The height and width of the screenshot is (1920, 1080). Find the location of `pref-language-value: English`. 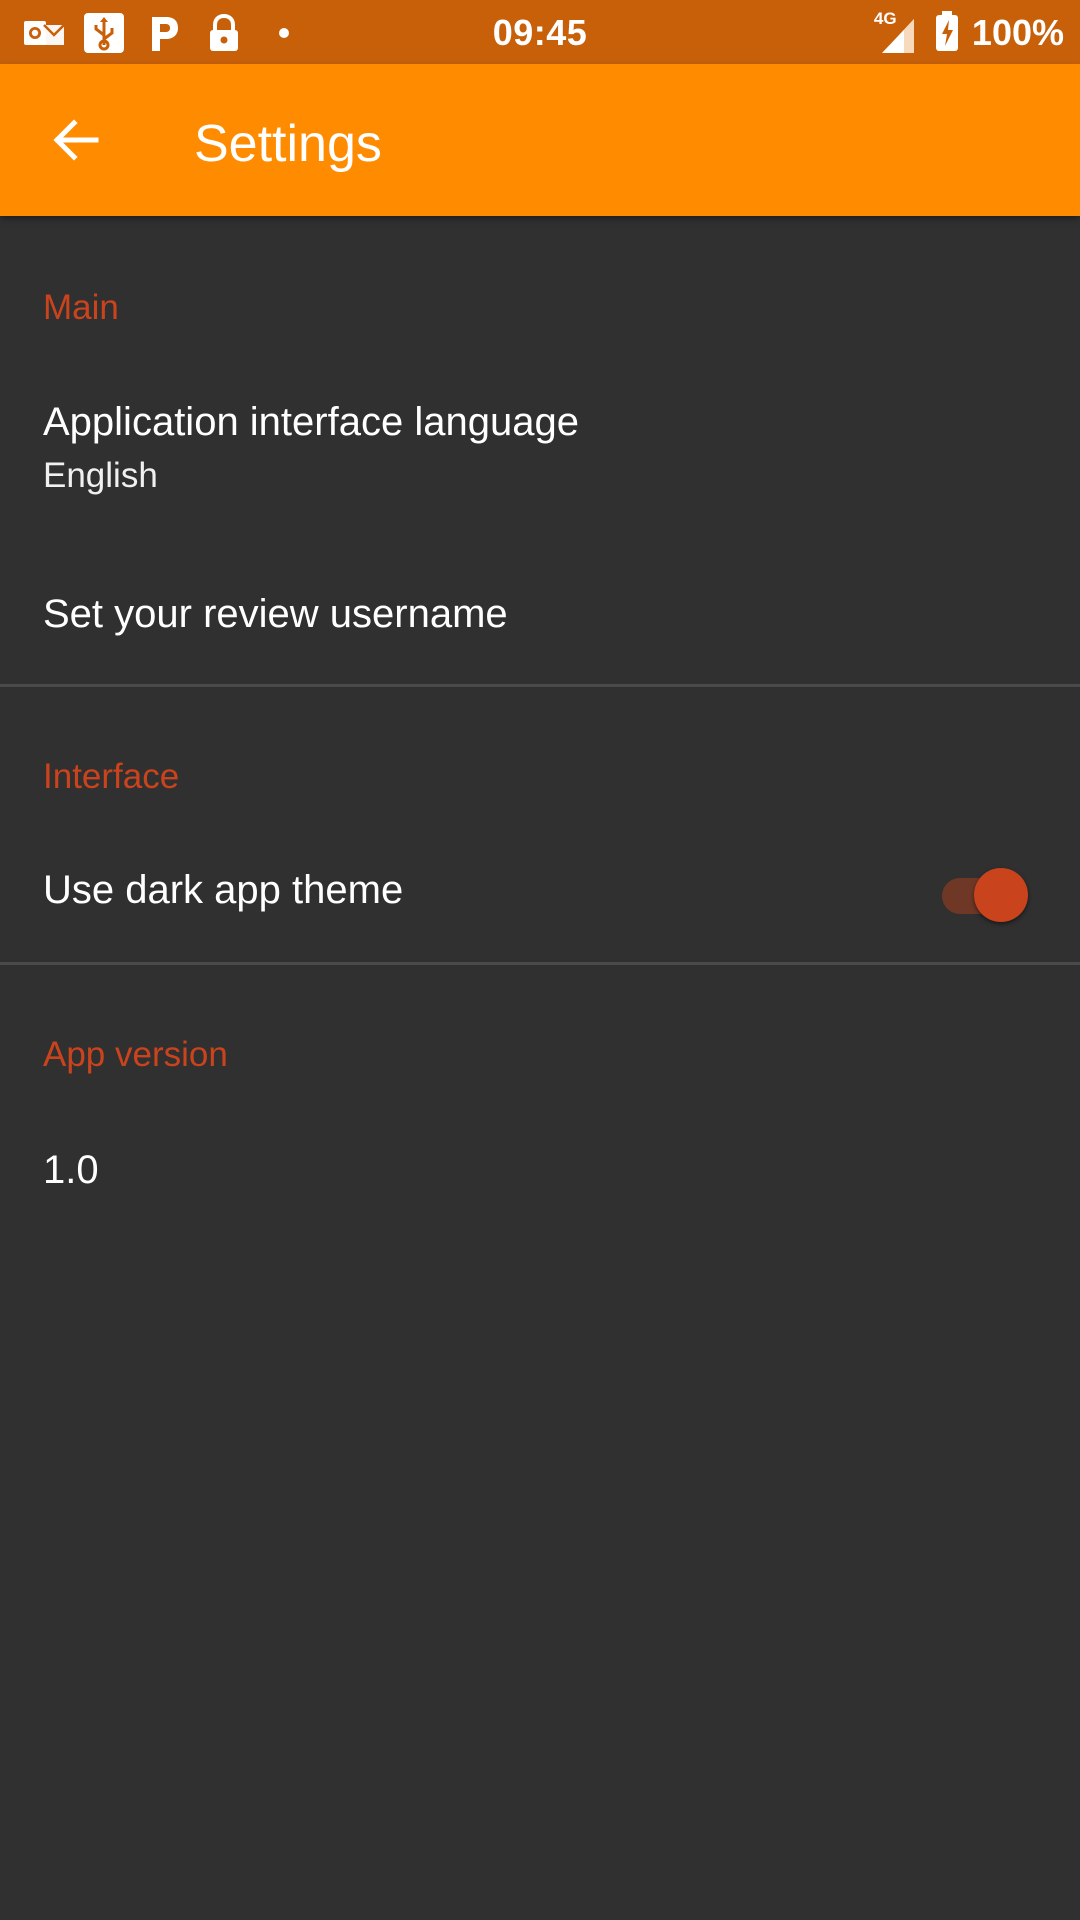

pref-language-value: English is located at coordinates (100, 475).